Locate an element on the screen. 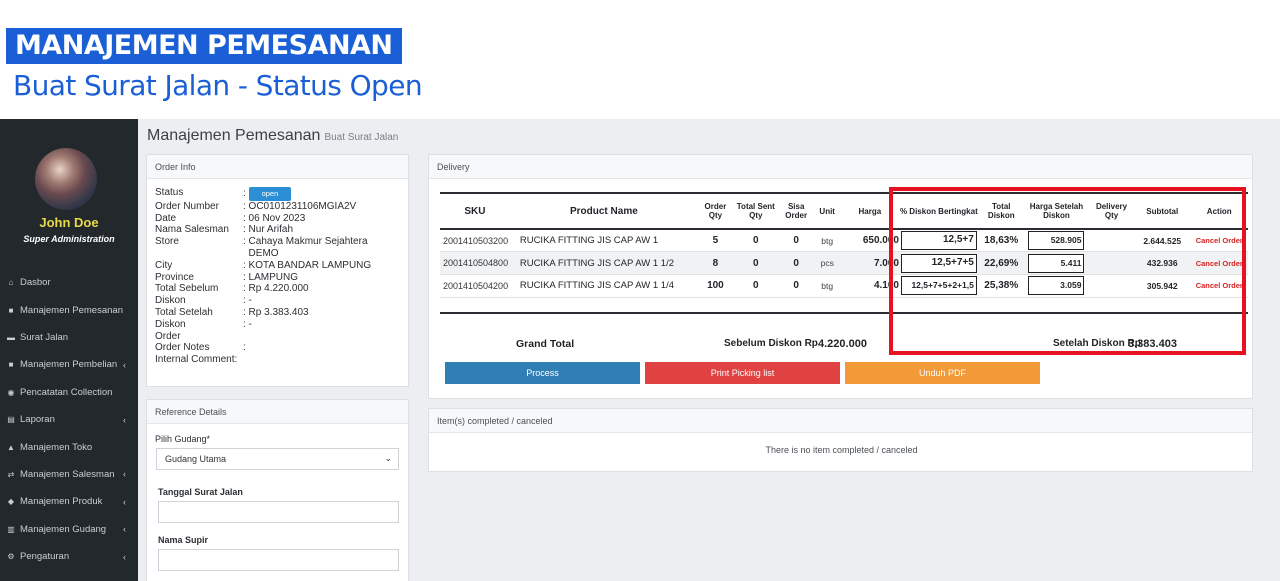  sku-cell: 2001410503200 is located at coordinates (475, 241).